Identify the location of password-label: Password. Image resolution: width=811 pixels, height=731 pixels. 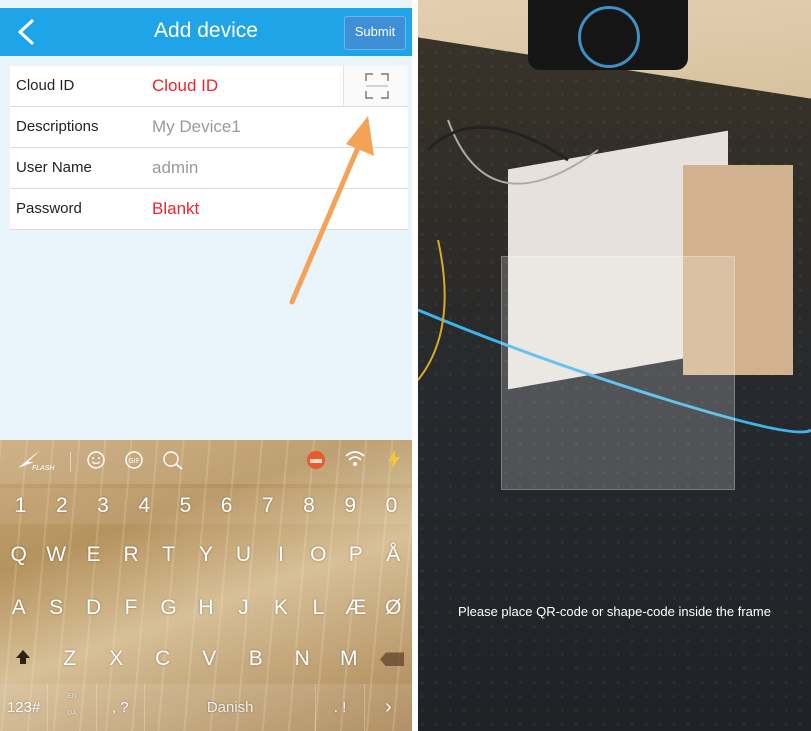
(49, 208).